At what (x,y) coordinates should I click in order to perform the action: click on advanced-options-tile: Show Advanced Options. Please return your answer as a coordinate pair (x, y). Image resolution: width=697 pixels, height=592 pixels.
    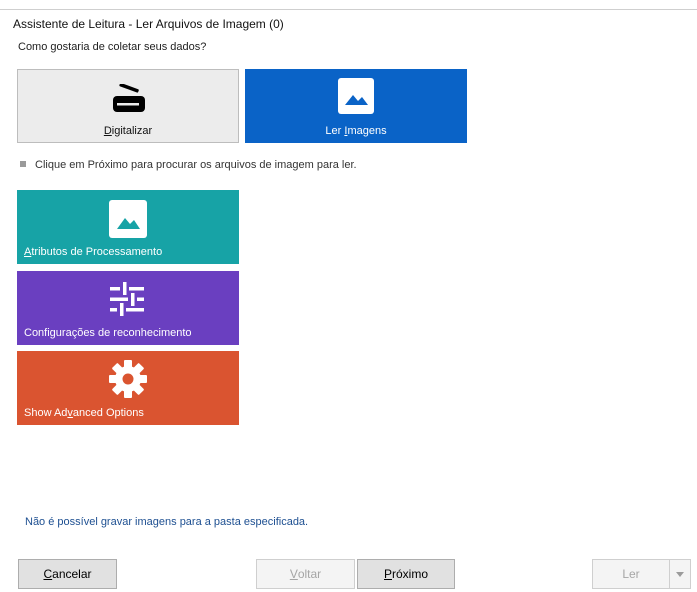
    Looking at the image, I should click on (128, 388).